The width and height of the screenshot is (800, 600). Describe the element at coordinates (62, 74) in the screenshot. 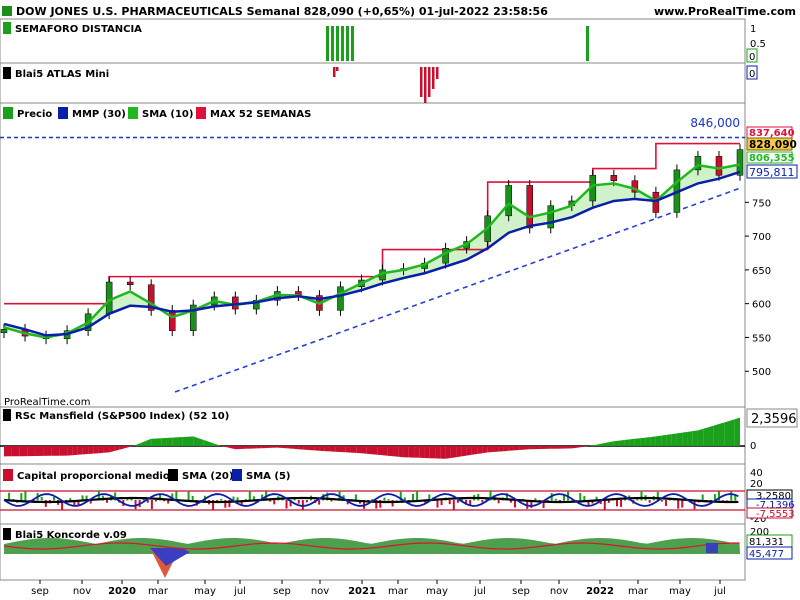

I see `atlas-label: Blai5 ATLAS Mini` at that location.